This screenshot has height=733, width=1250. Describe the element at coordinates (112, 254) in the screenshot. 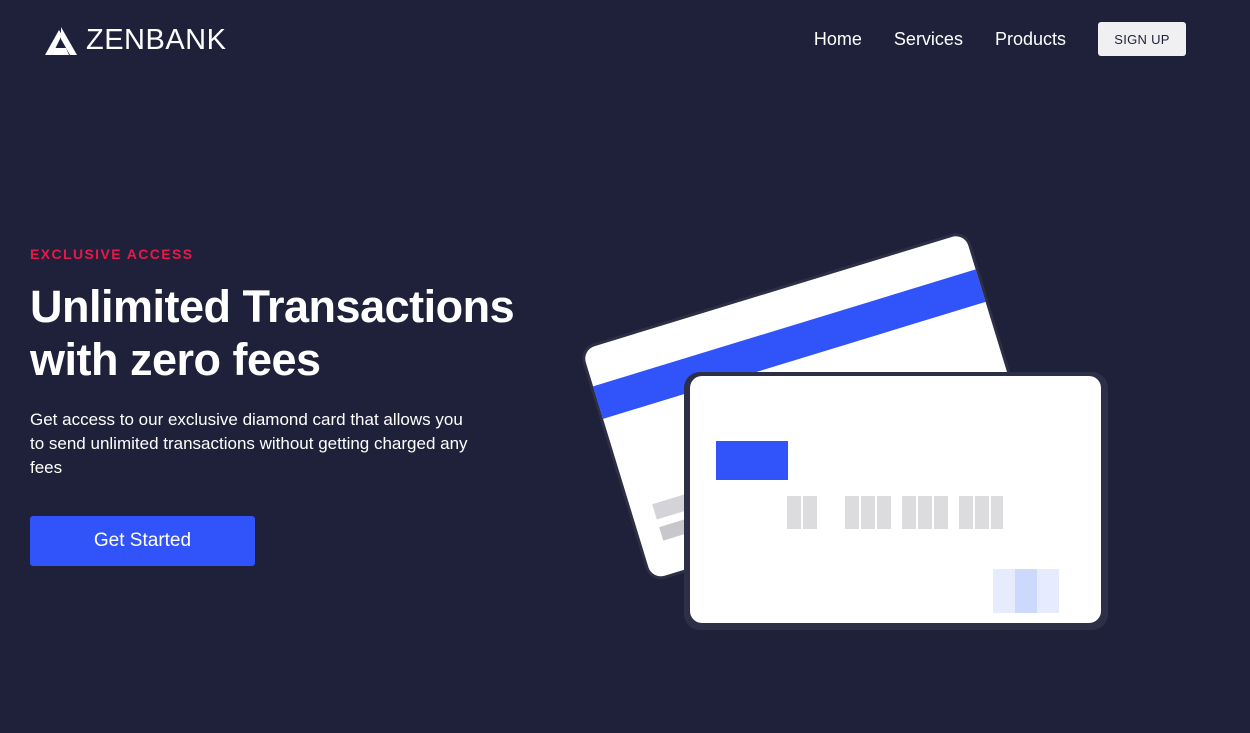

I see `hero-eyebrow: EXCLUSIVE ACCESS` at that location.